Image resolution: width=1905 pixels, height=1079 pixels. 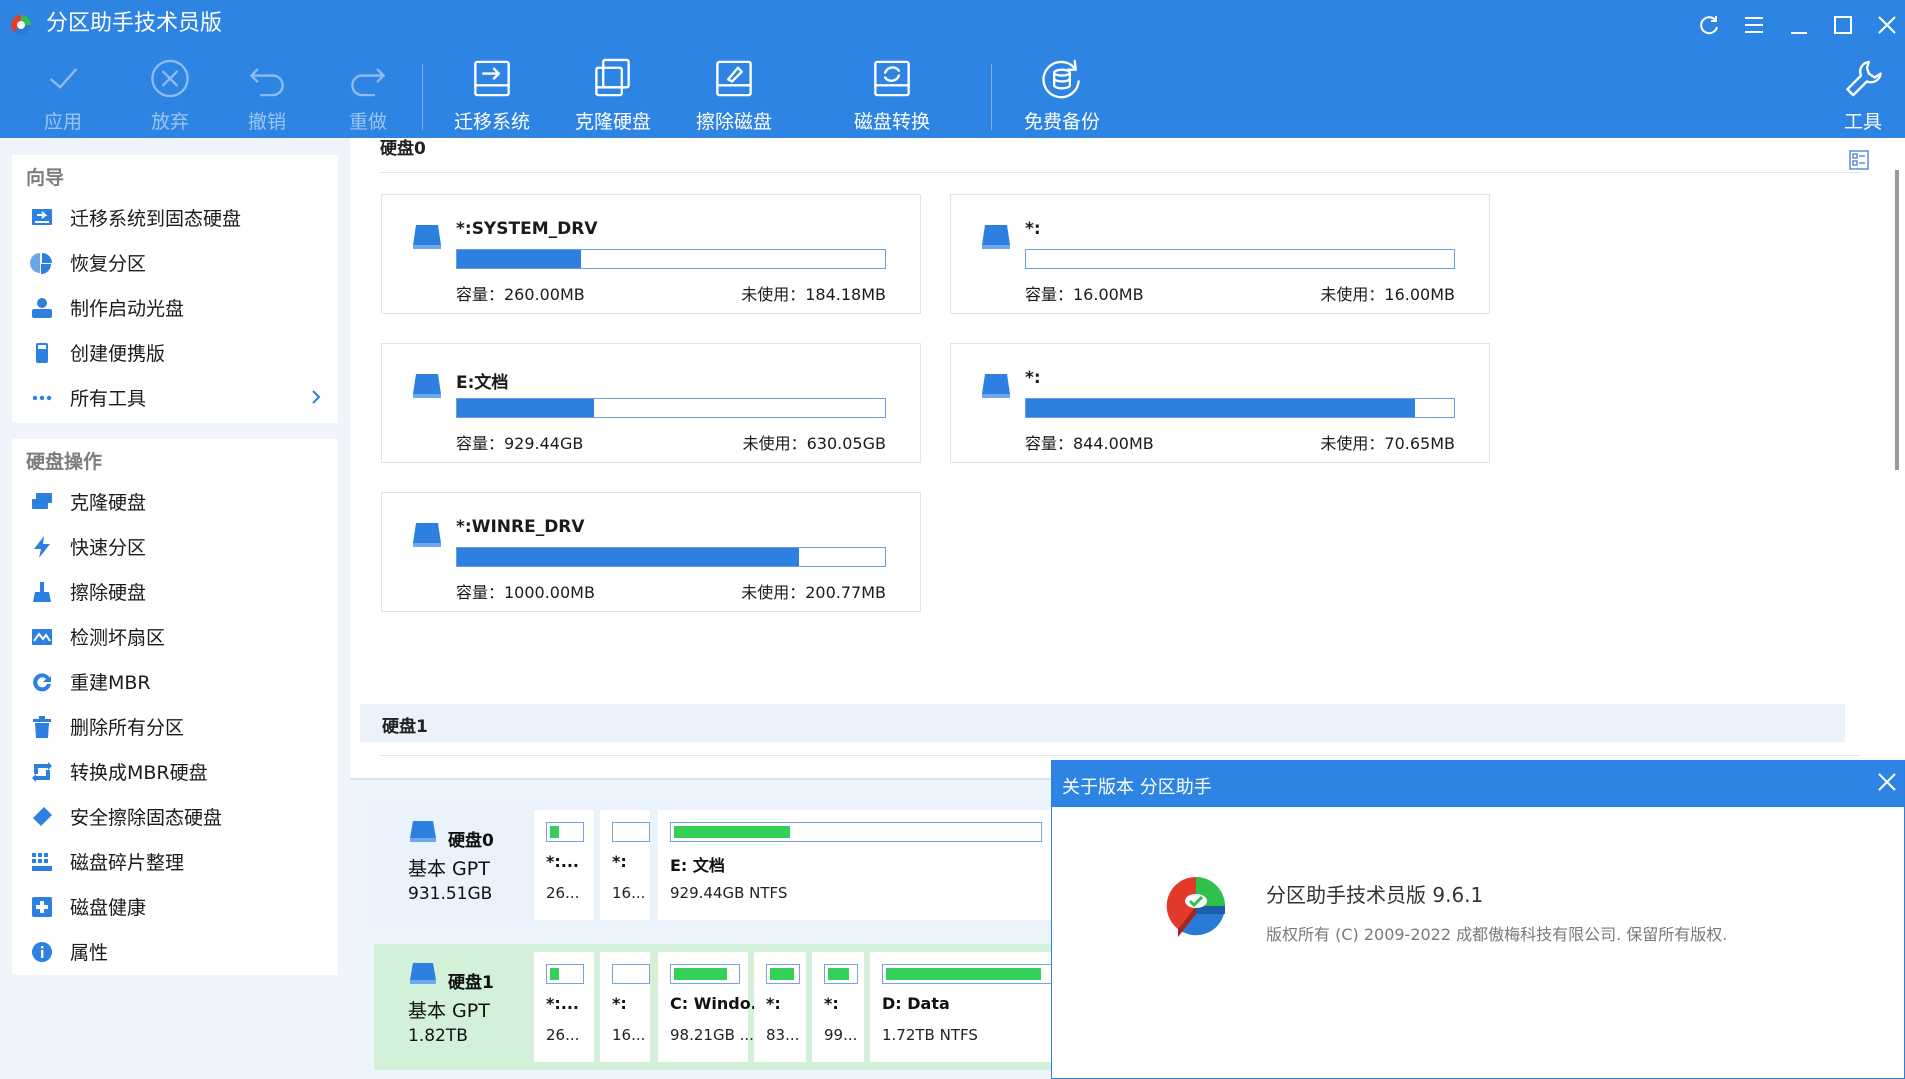 What do you see at coordinates (1863, 95) in the screenshot?
I see `tools-button: 工具` at bounding box center [1863, 95].